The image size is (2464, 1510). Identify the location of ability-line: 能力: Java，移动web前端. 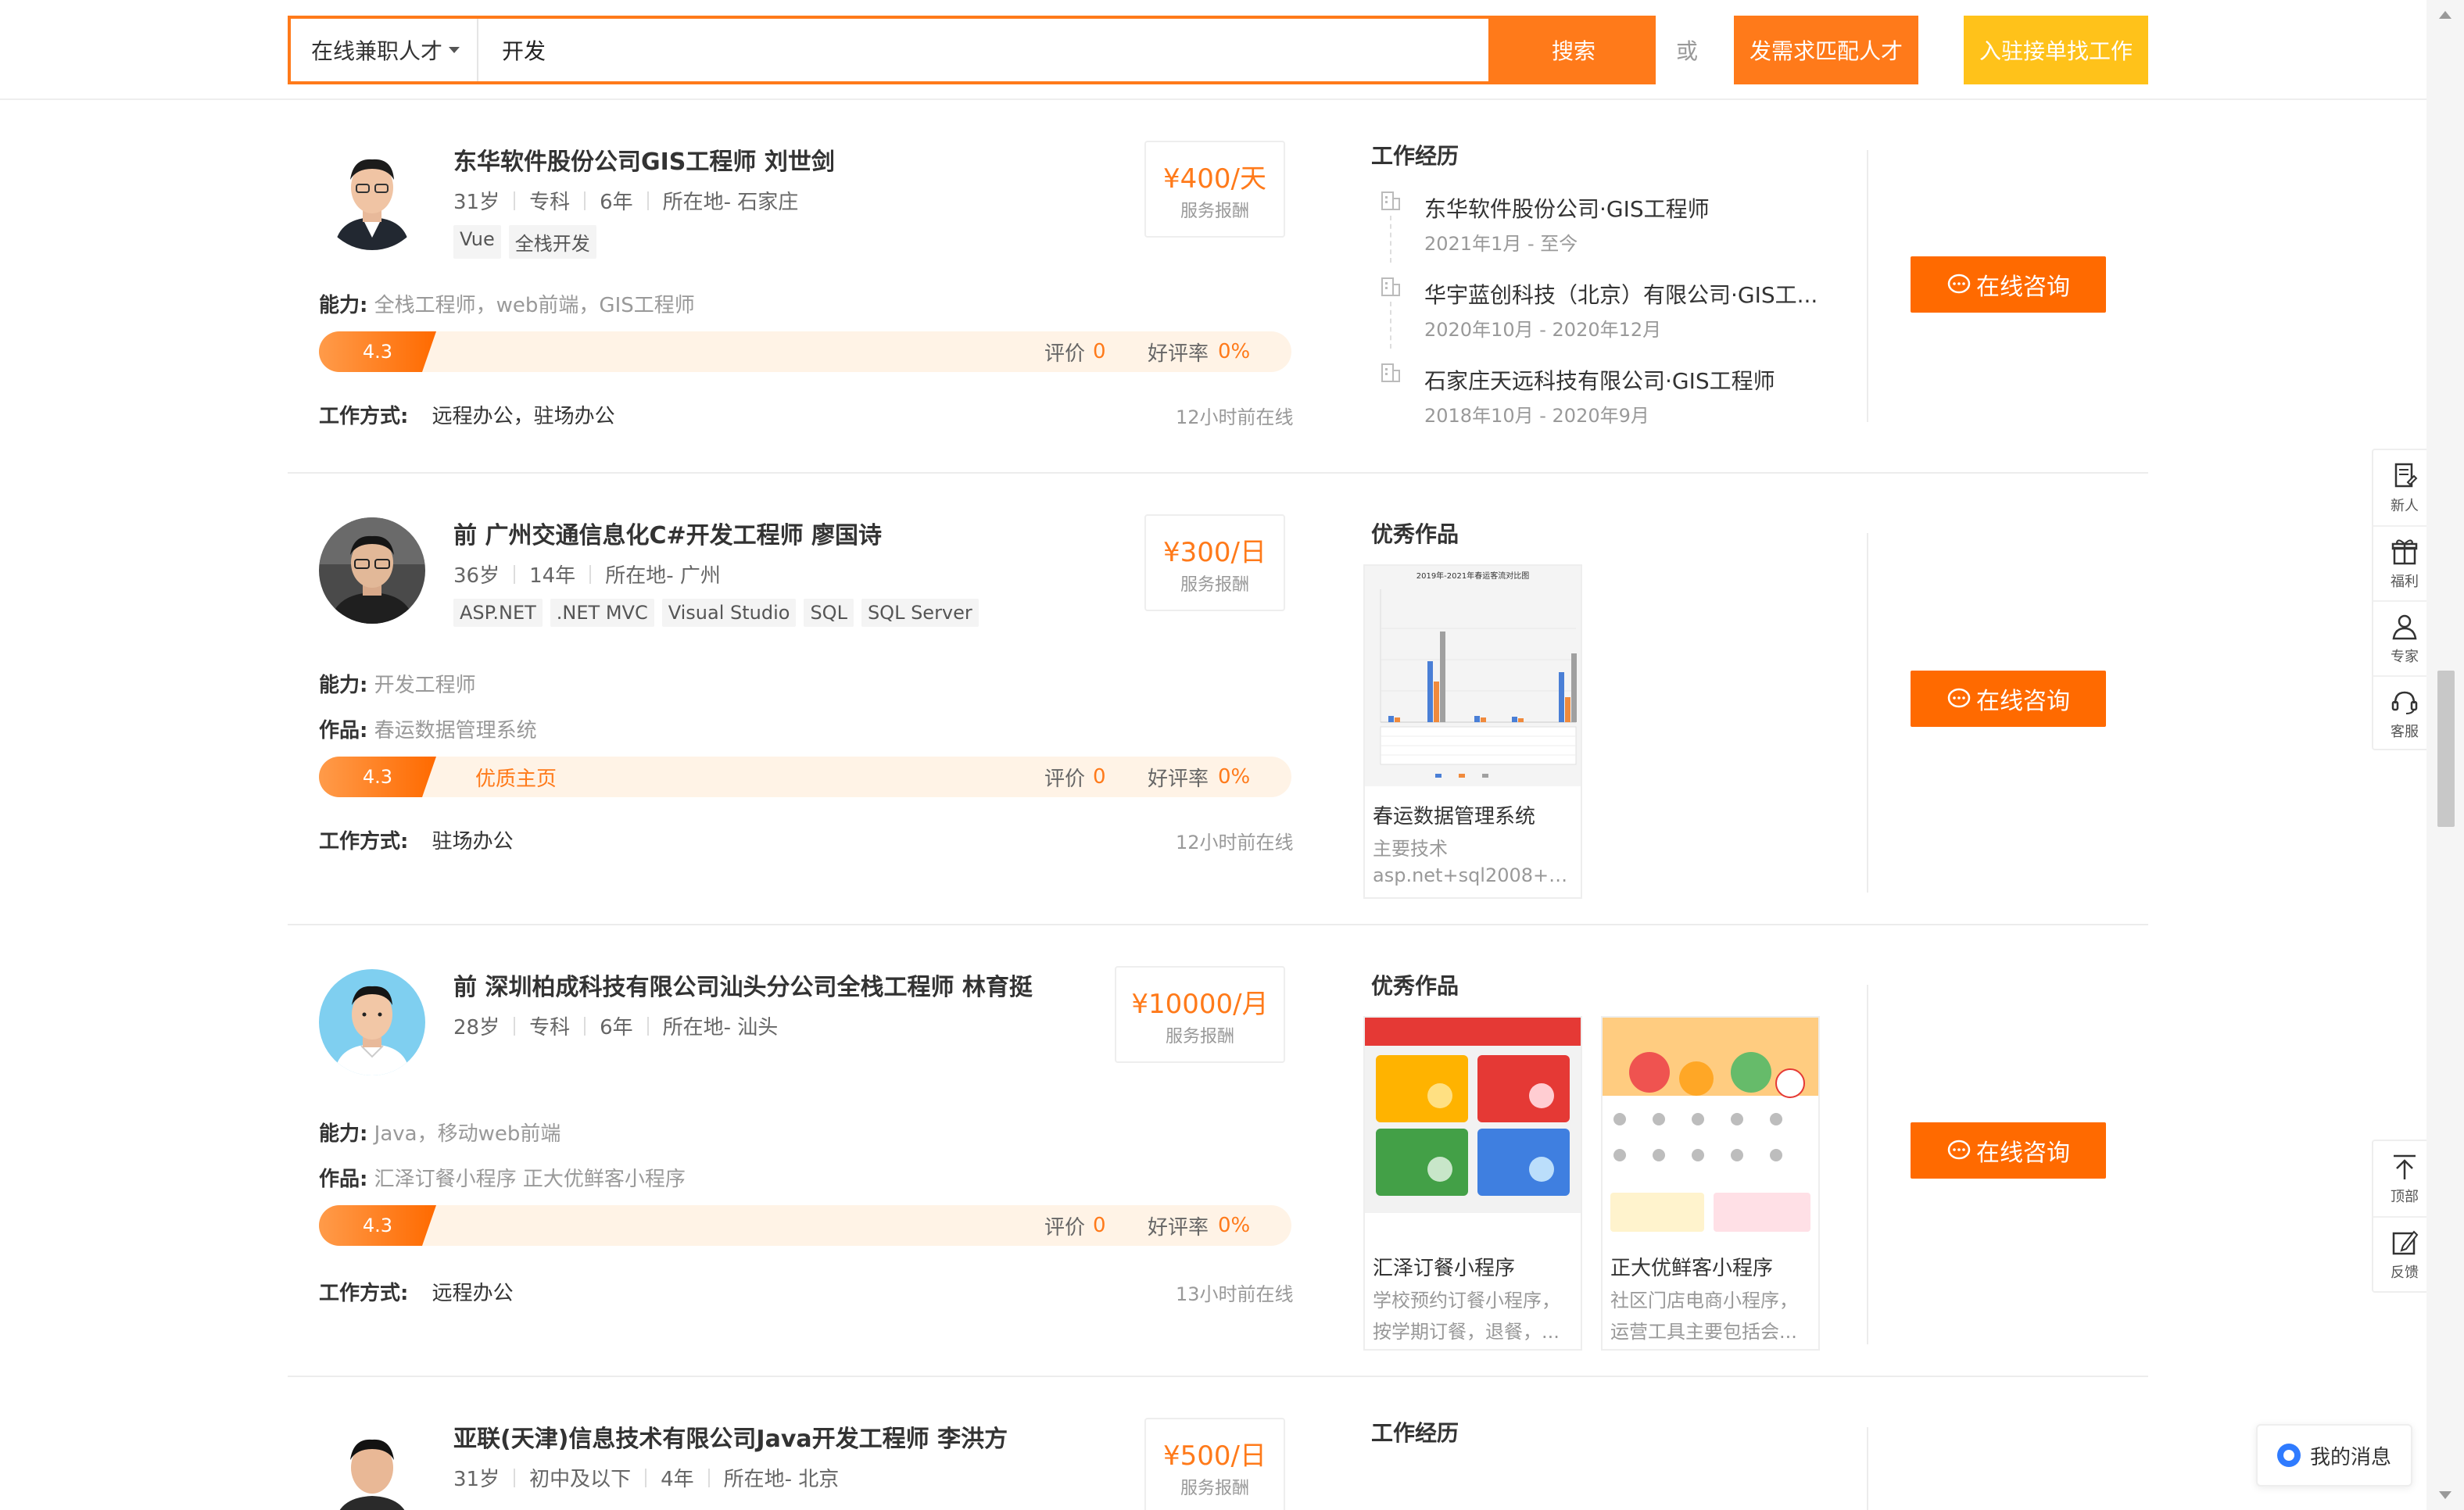
(439, 1132).